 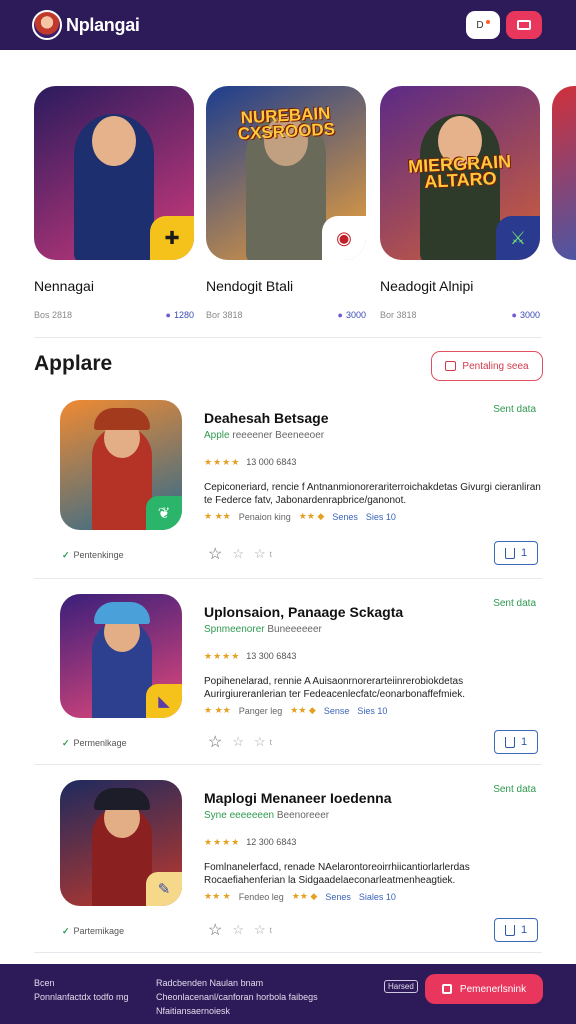 I want to click on avatar-logo-icon, so click(x=47, y=25).